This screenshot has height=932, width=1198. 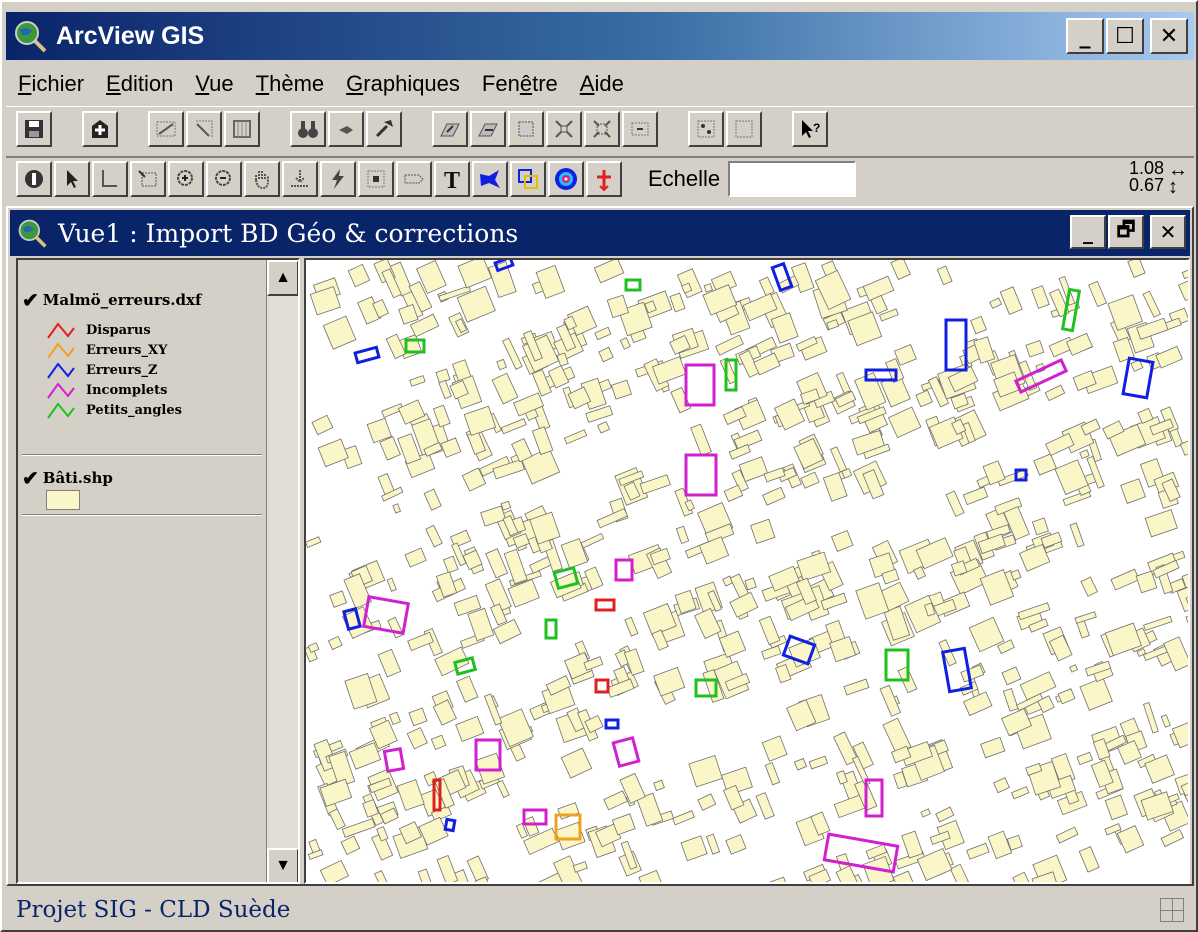 I want to click on theme-malmo-erreurs: ✔ Malmö_erreurs.dxf, so click(x=111, y=300).